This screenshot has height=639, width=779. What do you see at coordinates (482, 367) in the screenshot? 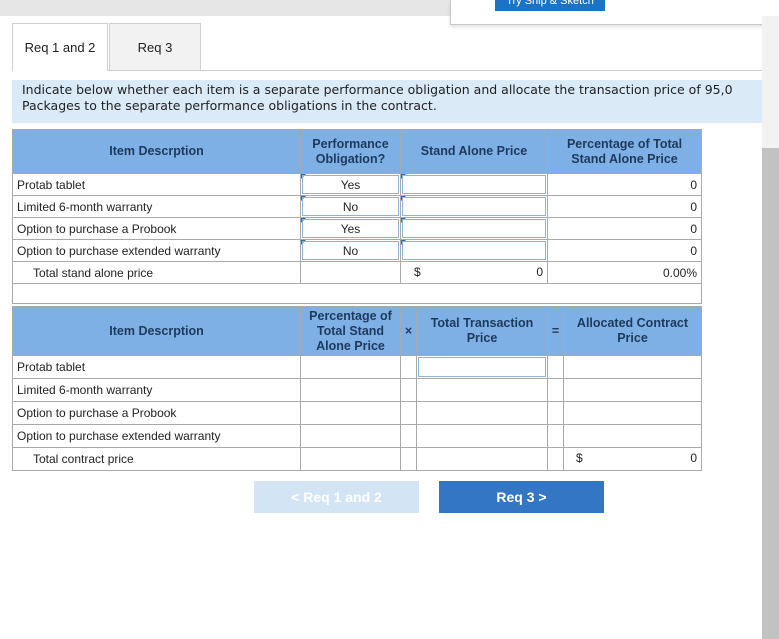
I see `total-transaction-price-input` at bounding box center [482, 367].